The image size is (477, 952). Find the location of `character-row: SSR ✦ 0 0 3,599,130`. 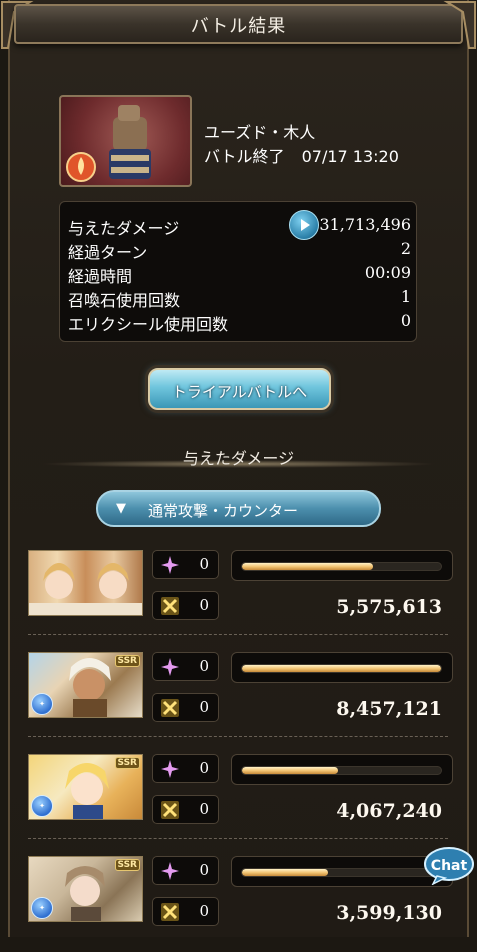

character-row: SSR ✦ 0 0 3,599,130 is located at coordinates (240, 904).